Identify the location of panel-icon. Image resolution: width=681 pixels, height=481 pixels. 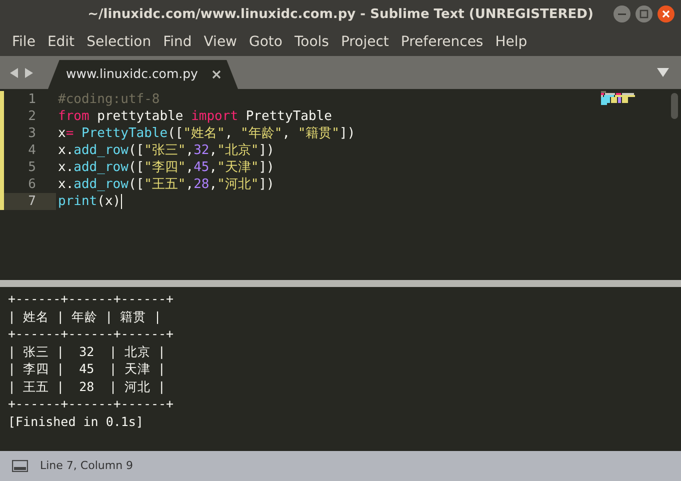
(20, 466).